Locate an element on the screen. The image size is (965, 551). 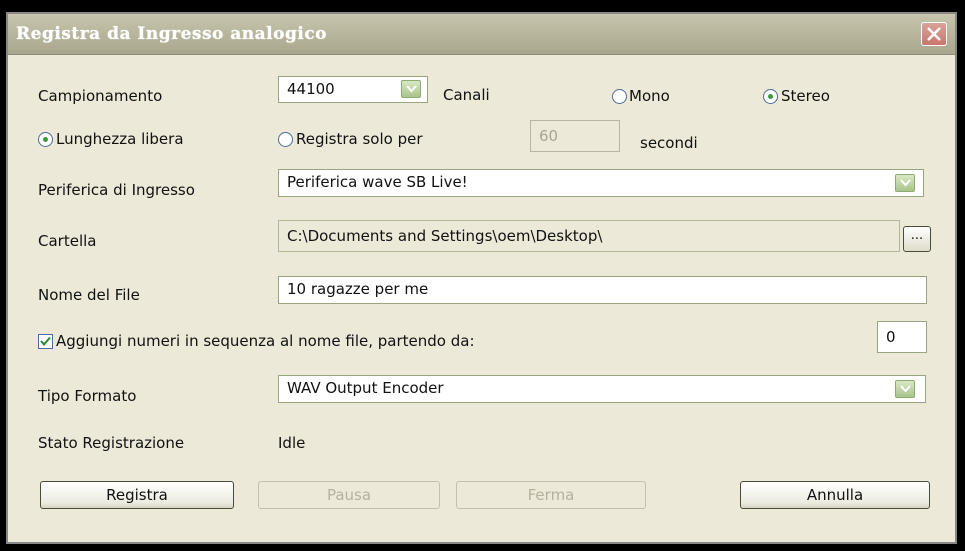
input-device-select: Periferica wave SB Live! is located at coordinates (601, 183).